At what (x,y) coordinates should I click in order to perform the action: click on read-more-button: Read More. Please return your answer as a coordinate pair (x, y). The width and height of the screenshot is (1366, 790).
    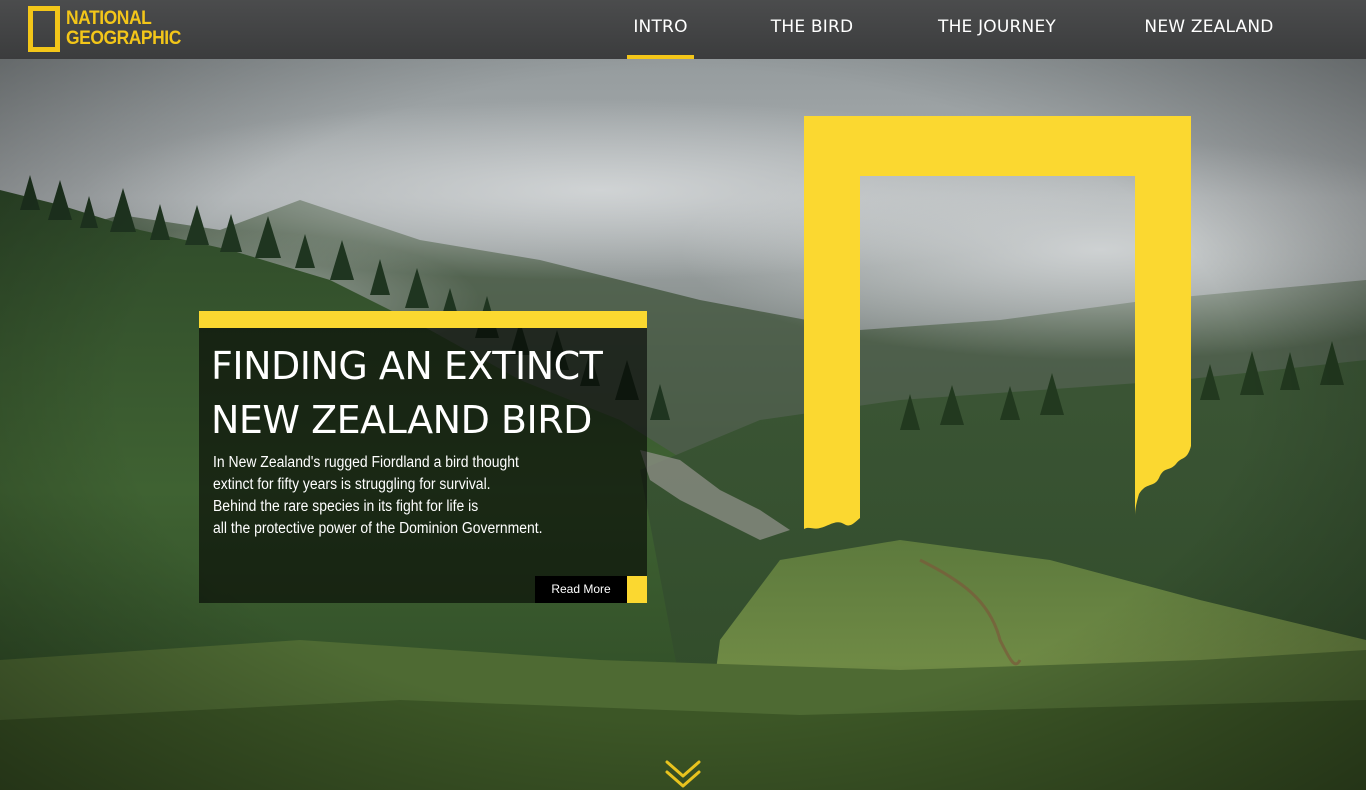
    Looking at the image, I should click on (591, 589).